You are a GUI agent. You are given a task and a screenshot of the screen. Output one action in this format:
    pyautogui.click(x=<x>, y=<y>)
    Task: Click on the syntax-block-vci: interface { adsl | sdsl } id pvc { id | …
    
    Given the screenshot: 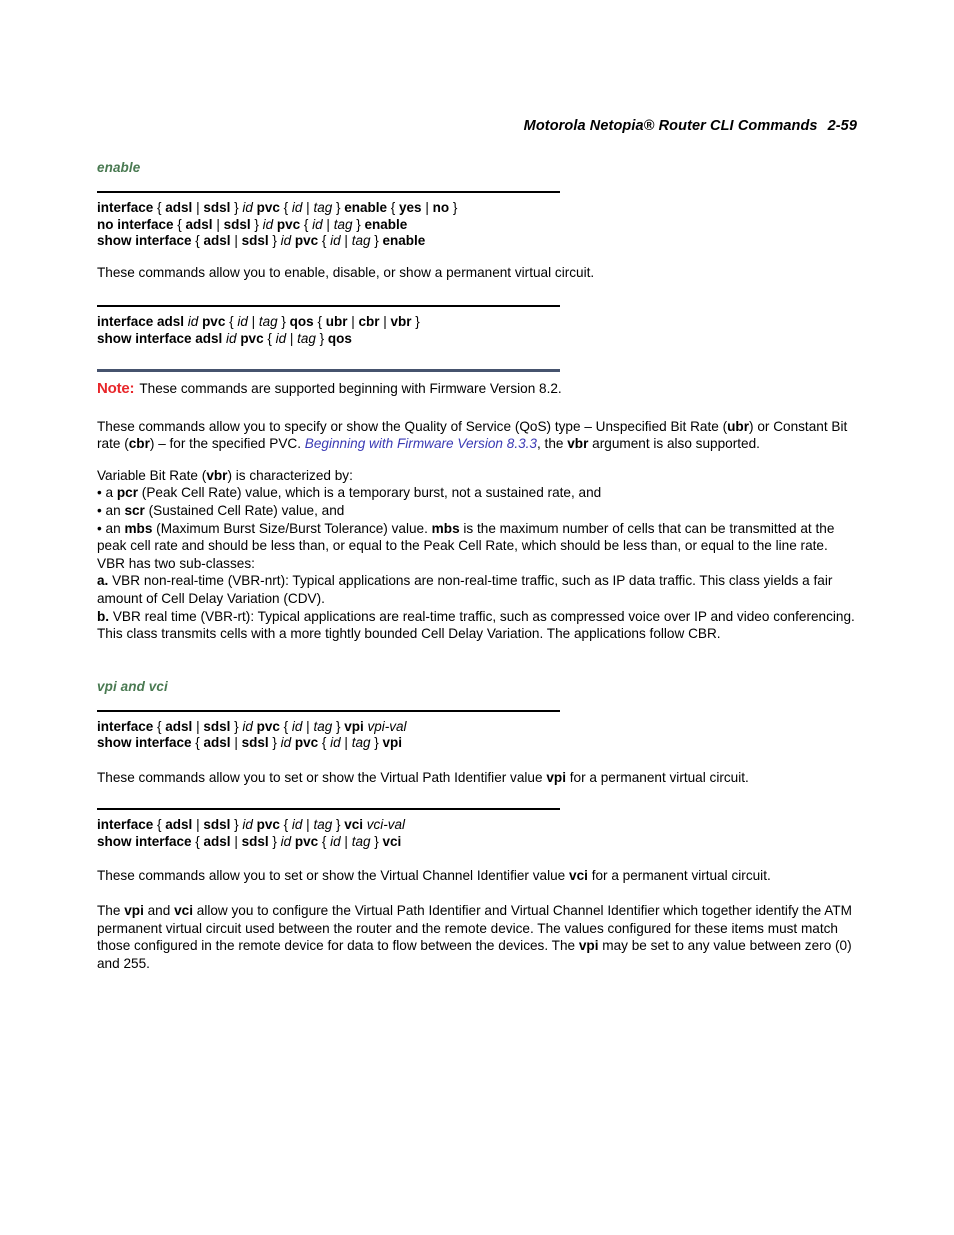 What is the action you would take?
    pyautogui.click(x=328, y=829)
    